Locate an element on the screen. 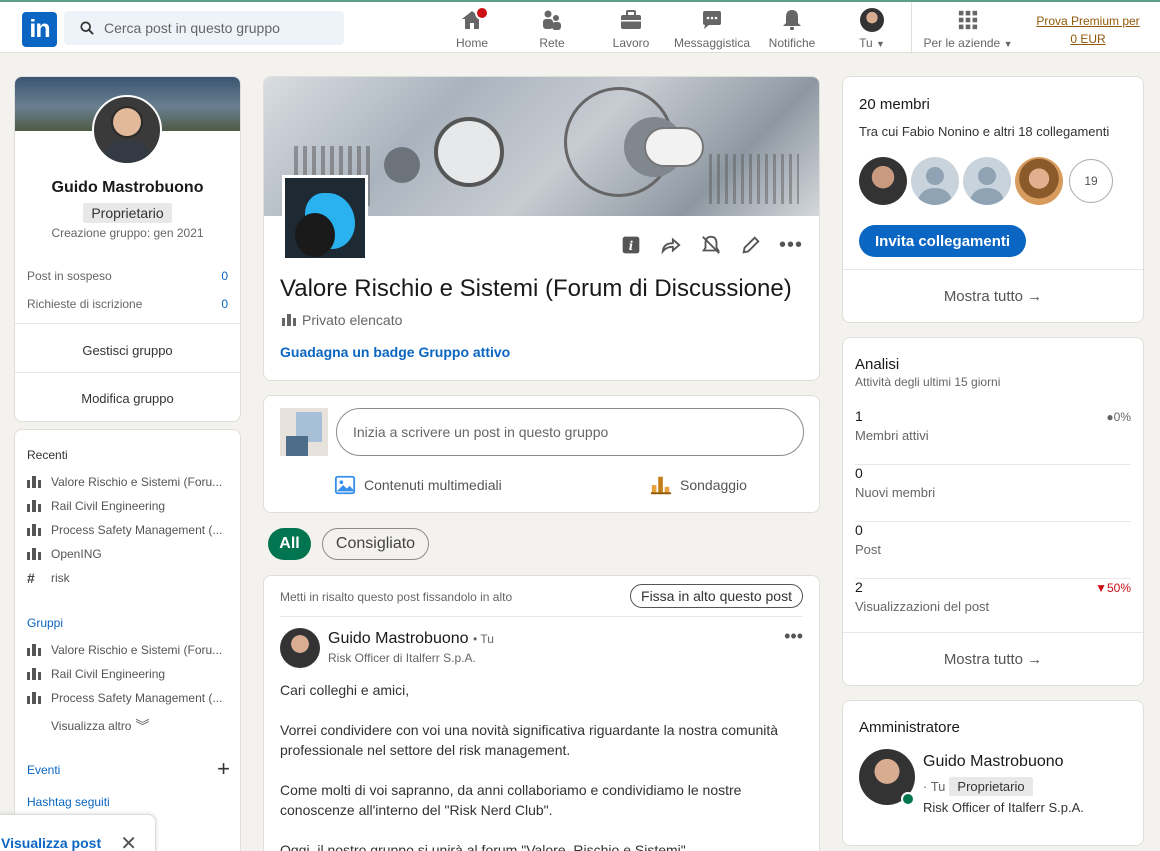  analytics-title: Analisi is located at coordinates (877, 364).